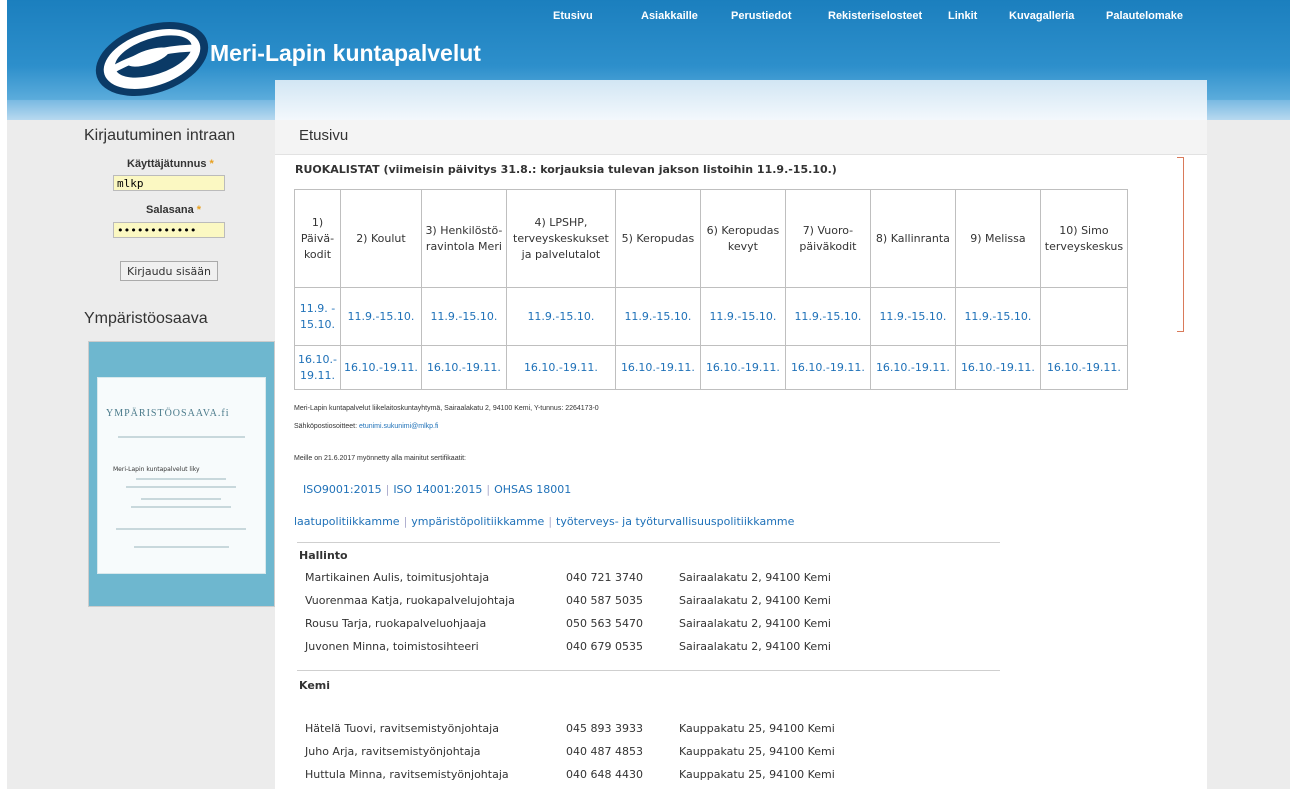  What do you see at coordinates (741, 137) in the screenshot?
I see `heading-bar` at bounding box center [741, 137].